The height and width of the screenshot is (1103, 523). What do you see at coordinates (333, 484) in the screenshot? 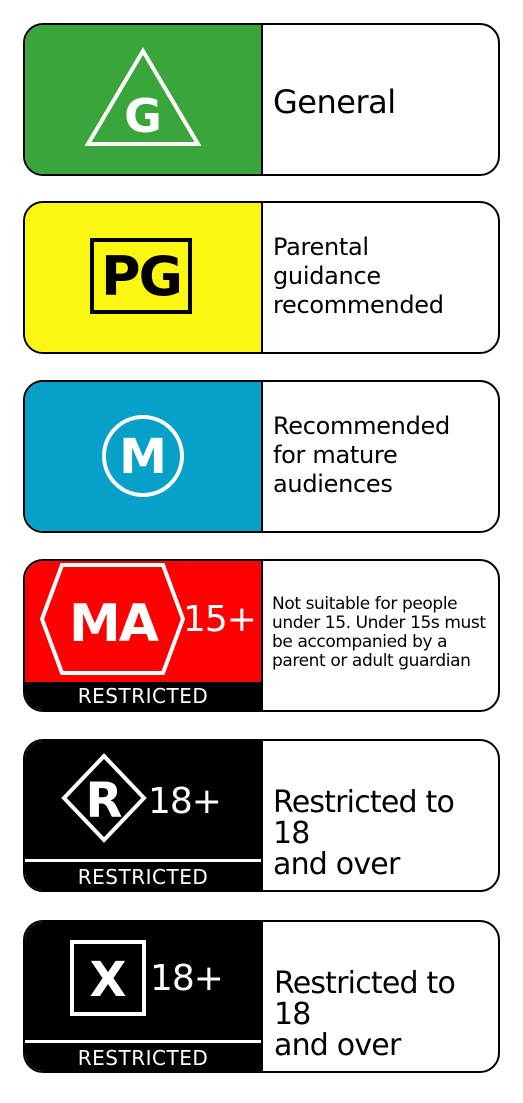
I see `description-line: audiences` at bounding box center [333, 484].